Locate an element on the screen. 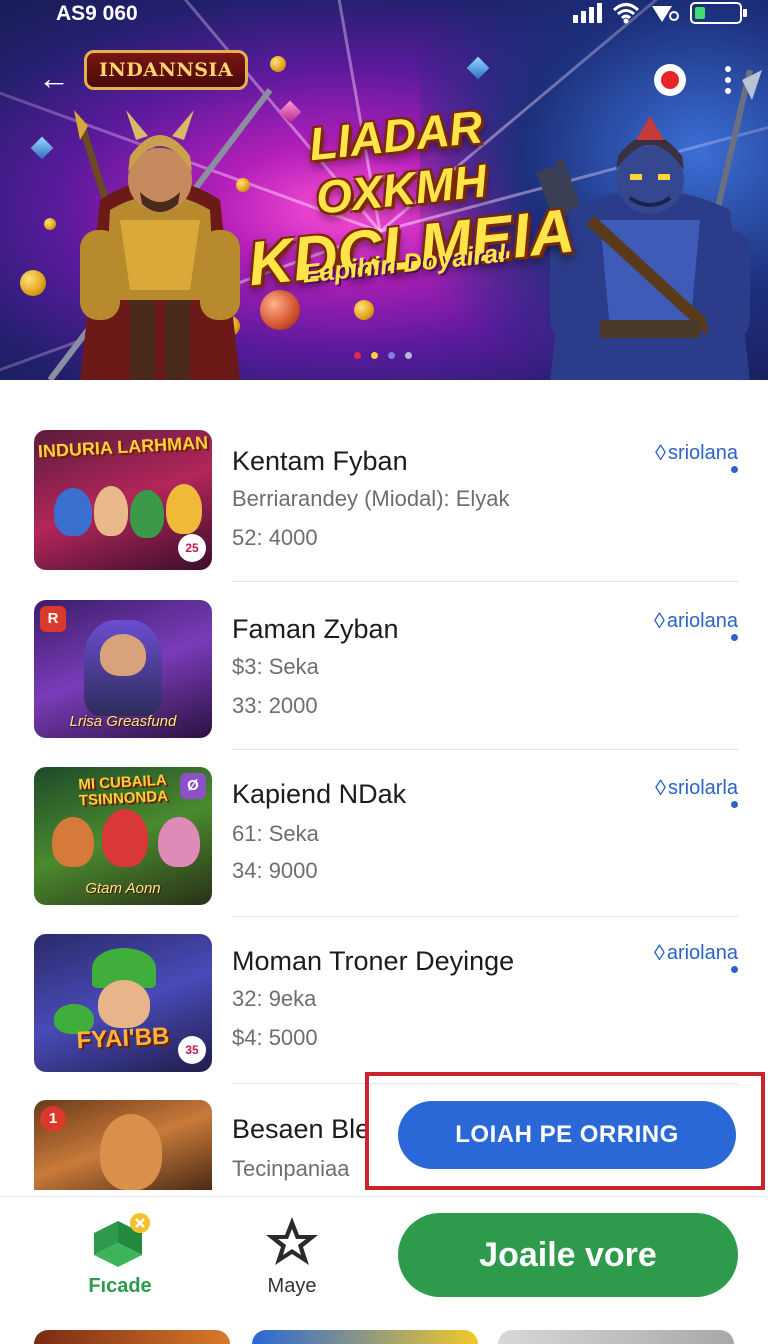  carousel-indicator is located at coordinates (383, 355).